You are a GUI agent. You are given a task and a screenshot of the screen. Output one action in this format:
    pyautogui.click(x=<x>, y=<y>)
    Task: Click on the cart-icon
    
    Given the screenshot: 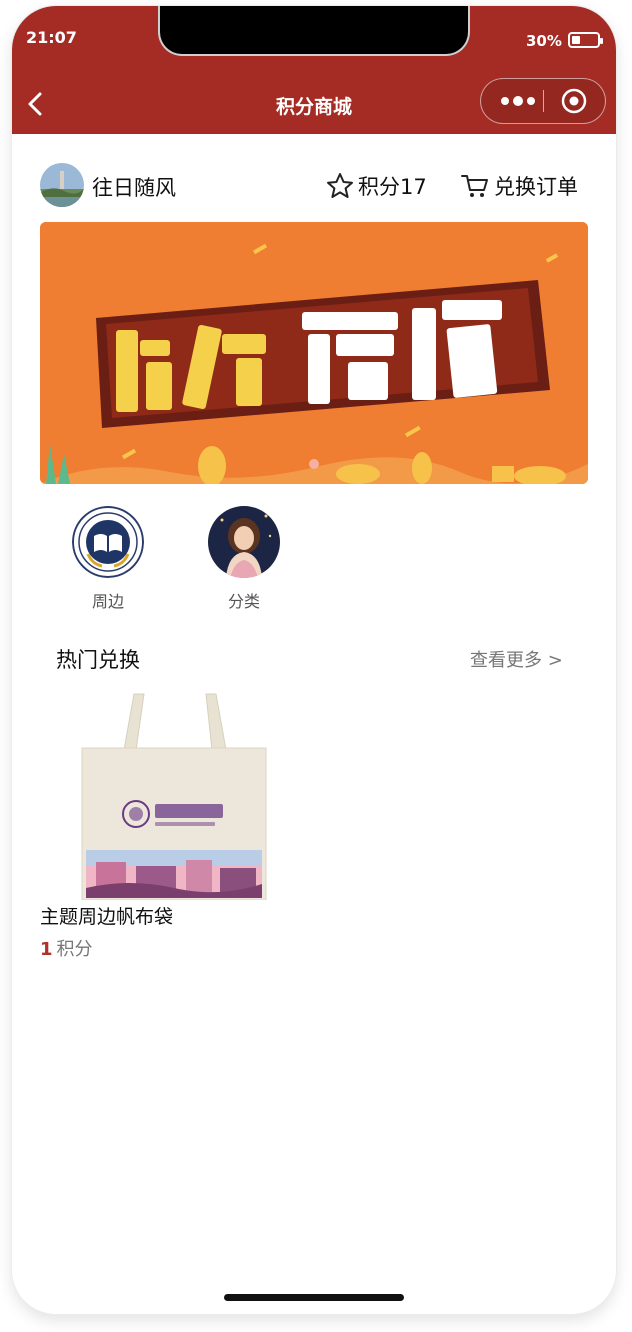 What is the action you would take?
    pyautogui.click(x=474, y=186)
    